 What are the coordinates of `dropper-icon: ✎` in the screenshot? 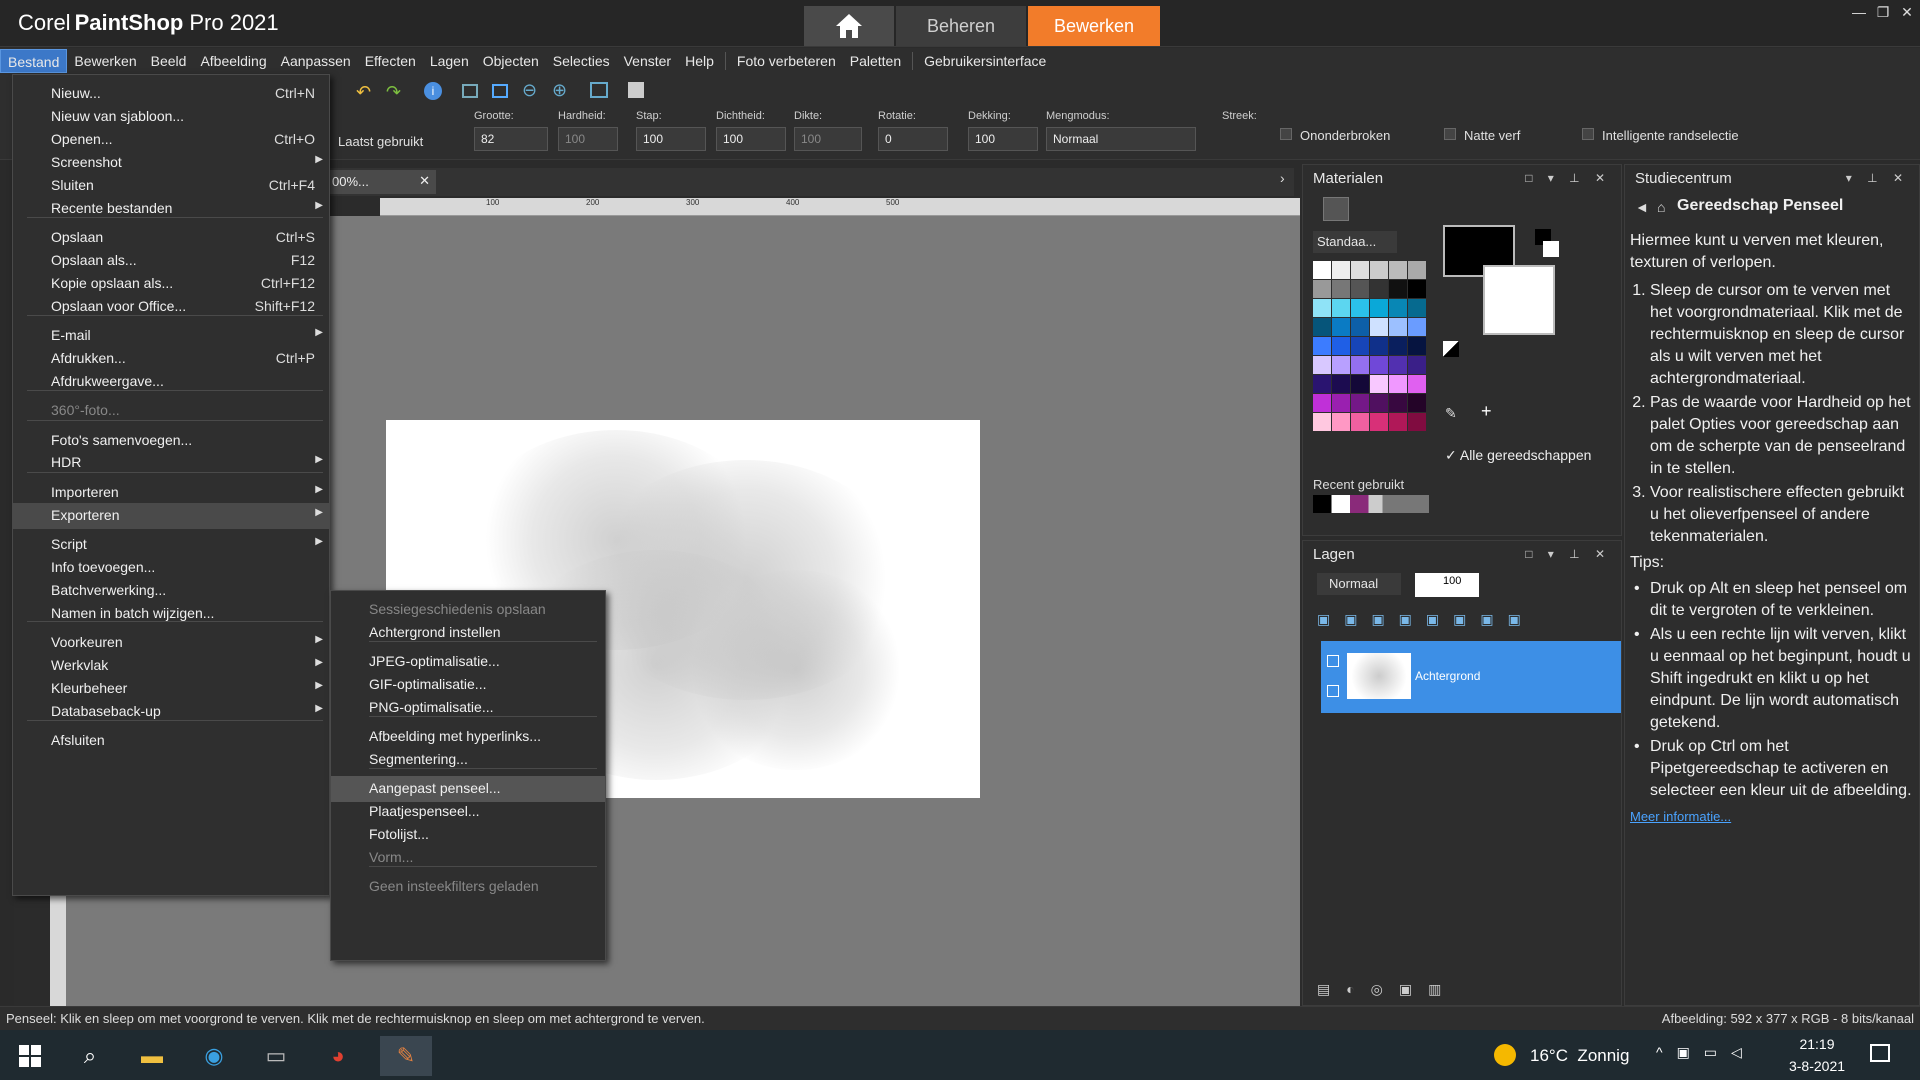 It's located at (1451, 413).